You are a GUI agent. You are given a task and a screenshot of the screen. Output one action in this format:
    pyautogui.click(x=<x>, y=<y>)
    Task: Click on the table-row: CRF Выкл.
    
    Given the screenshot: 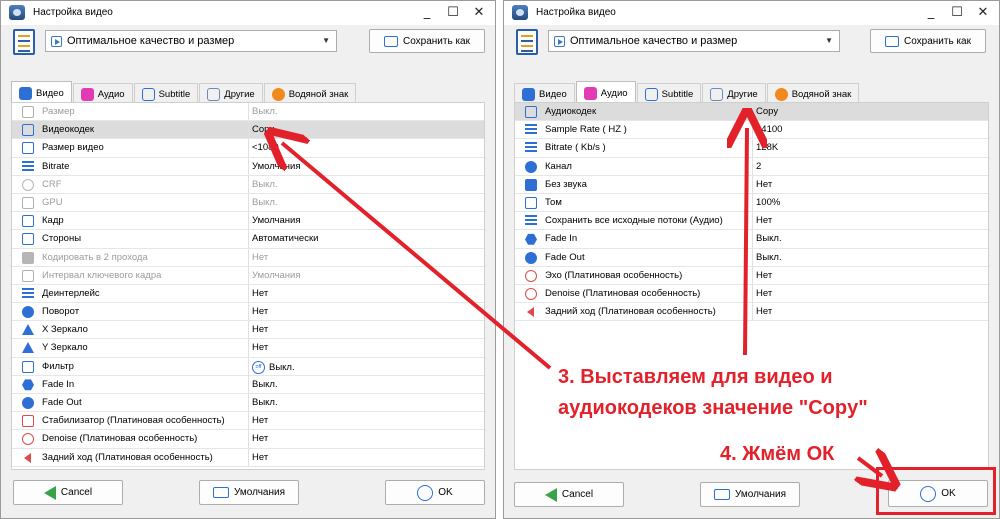 What is the action you would take?
    pyautogui.click(x=248, y=184)
    